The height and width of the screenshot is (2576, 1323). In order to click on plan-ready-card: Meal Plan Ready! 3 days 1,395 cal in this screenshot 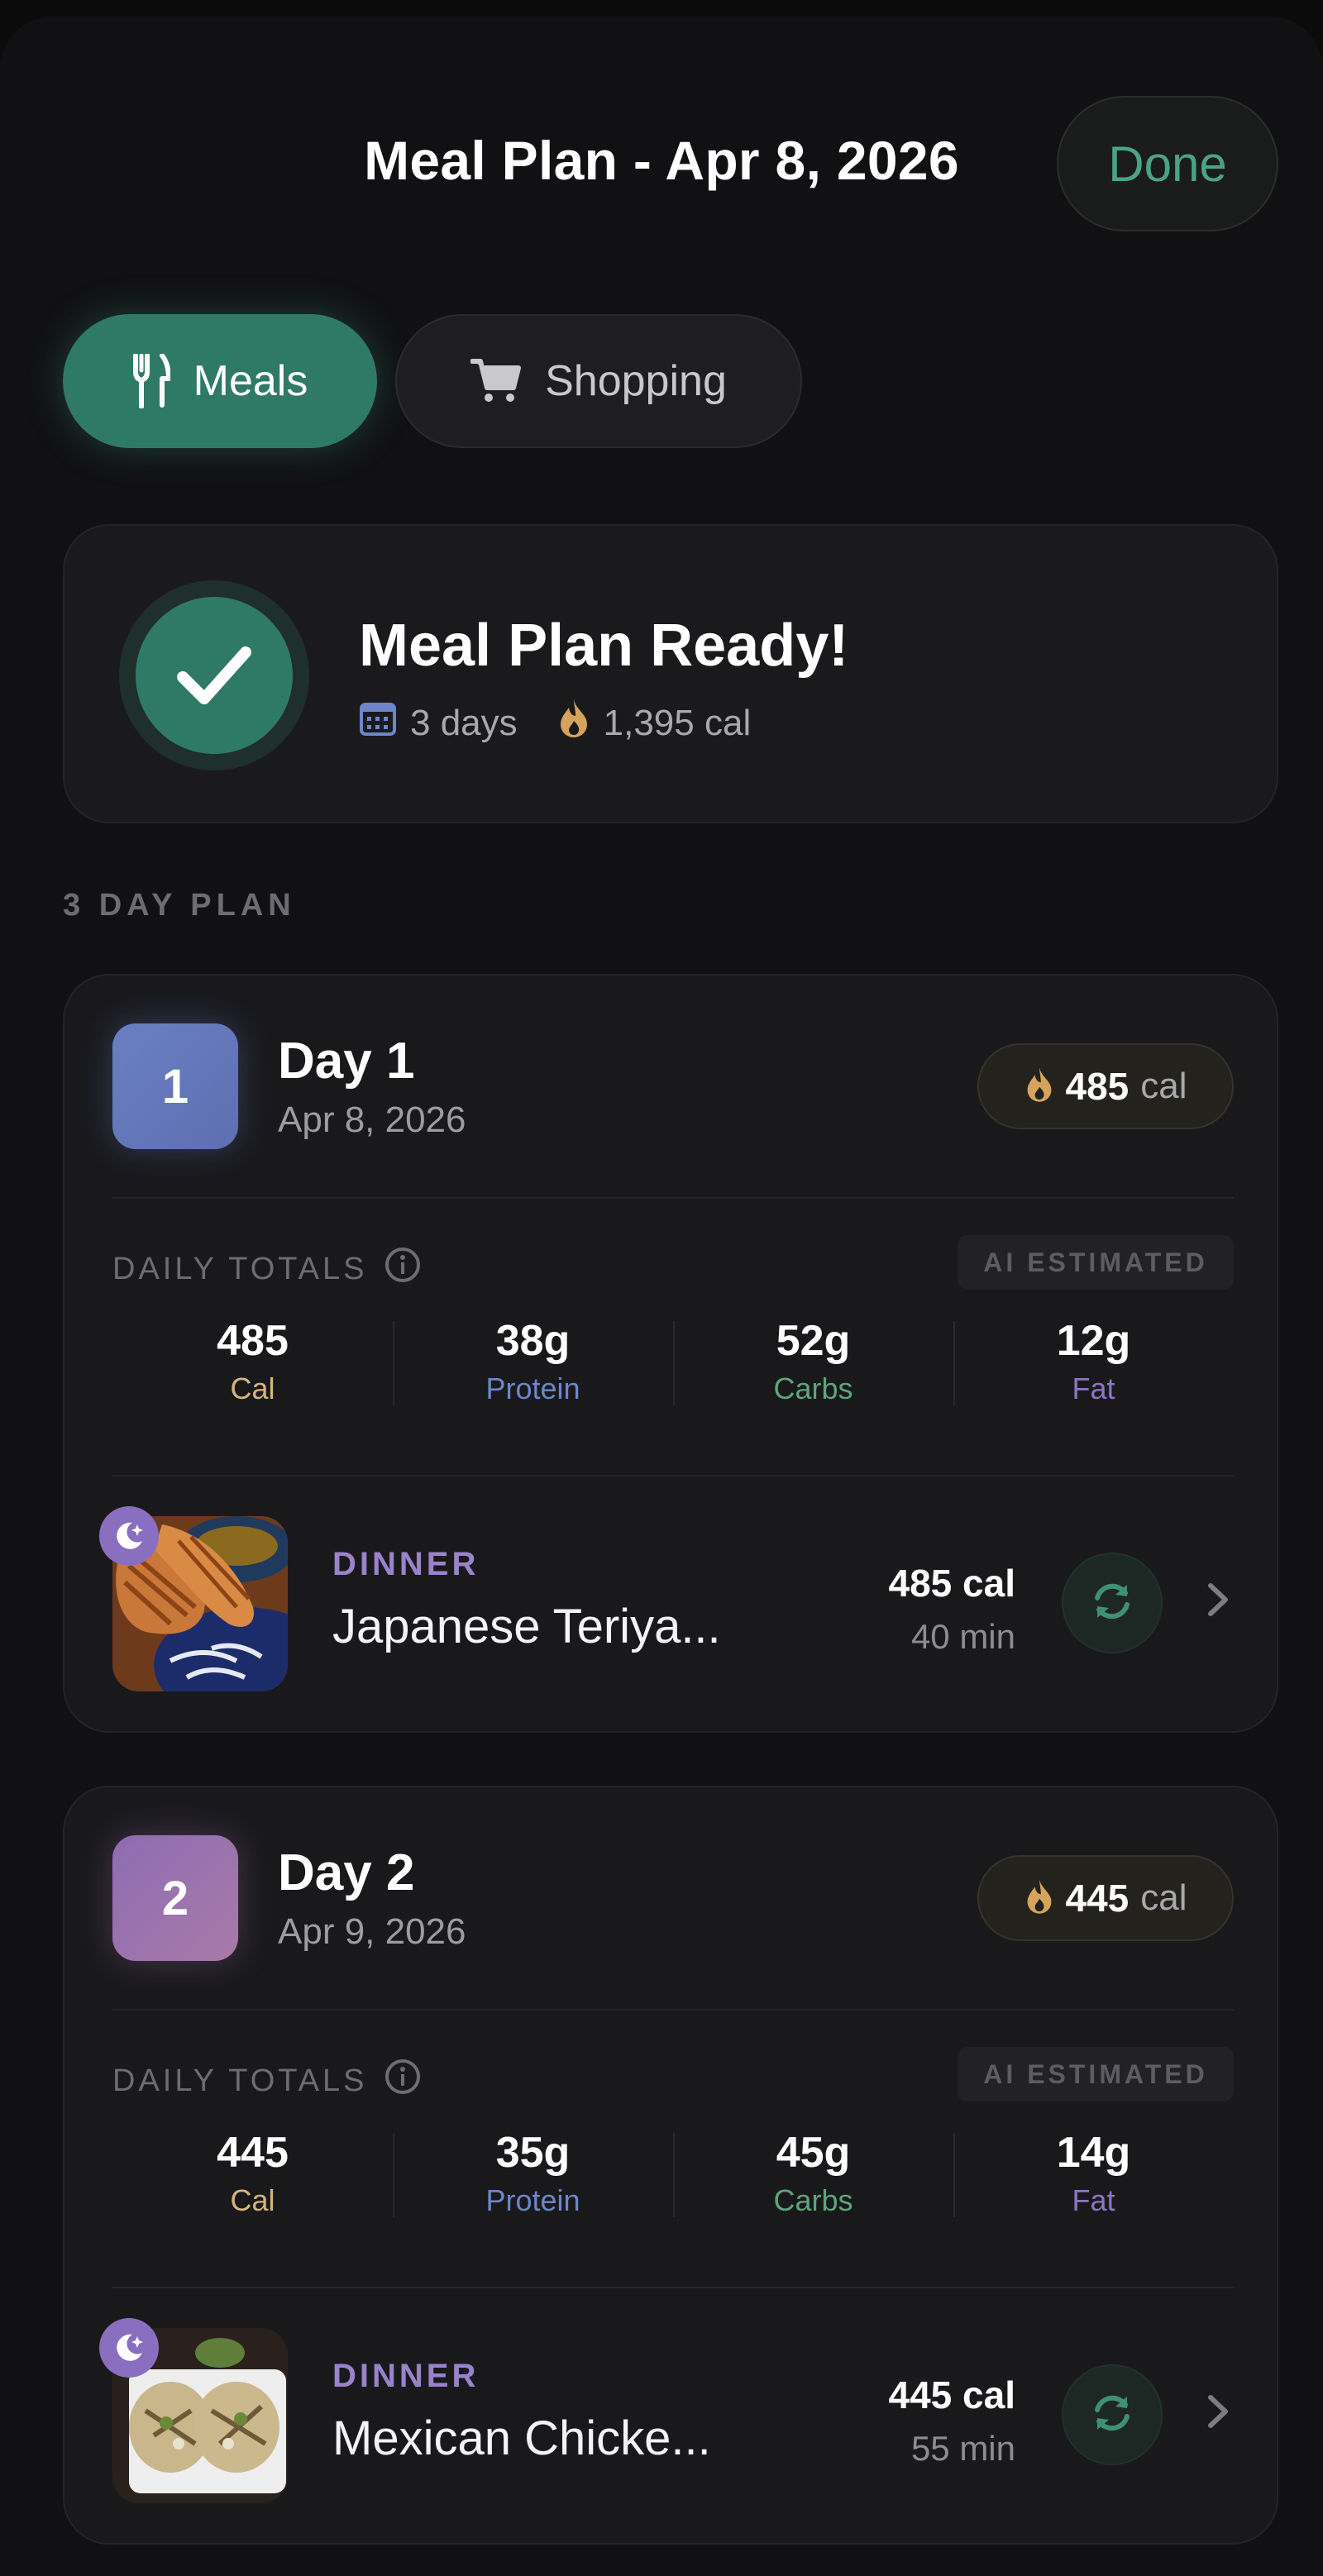, I will do `click(670, 673)`.